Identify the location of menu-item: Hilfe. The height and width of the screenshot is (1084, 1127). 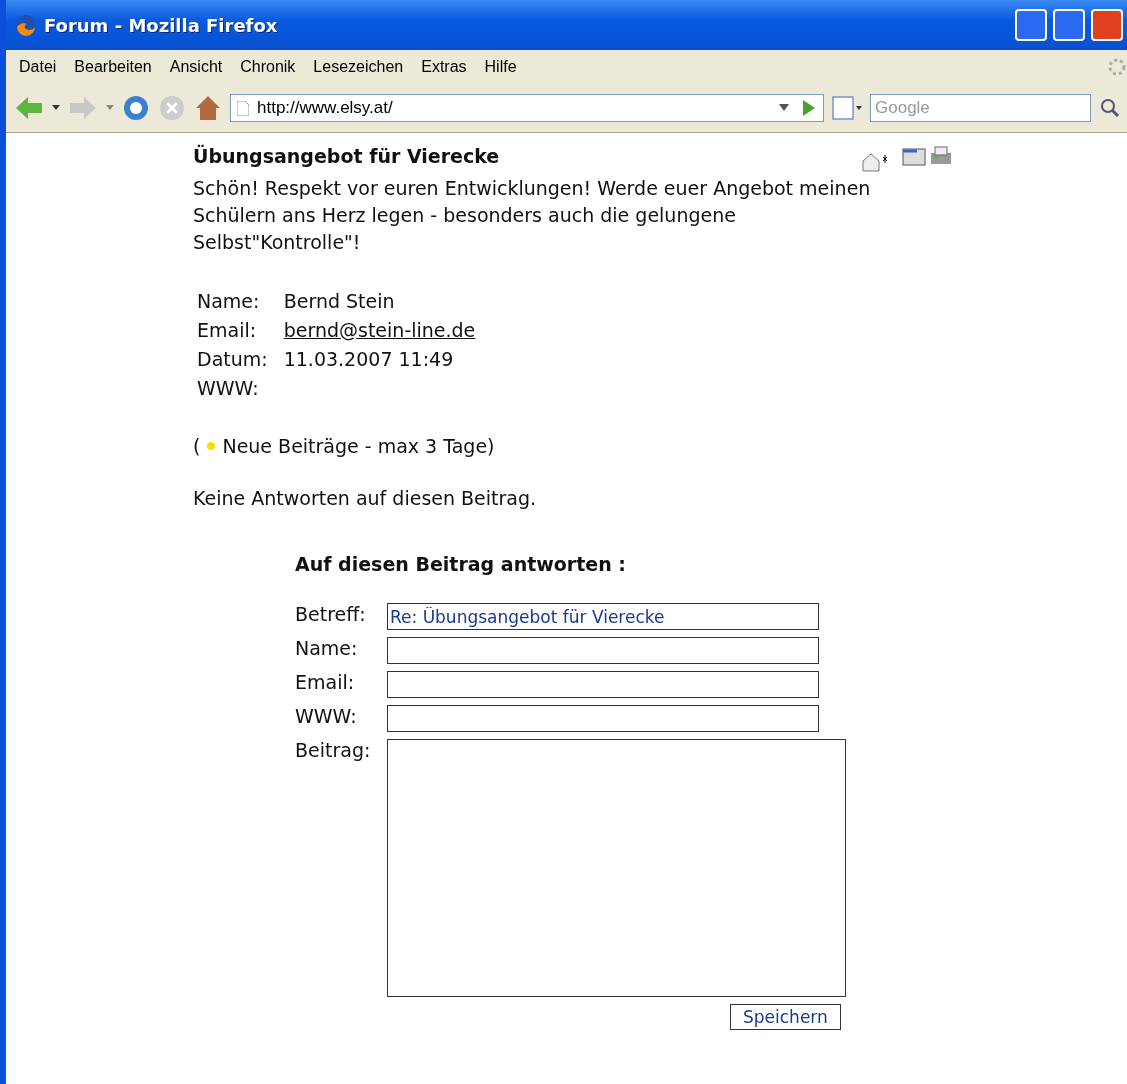
(500, 67).